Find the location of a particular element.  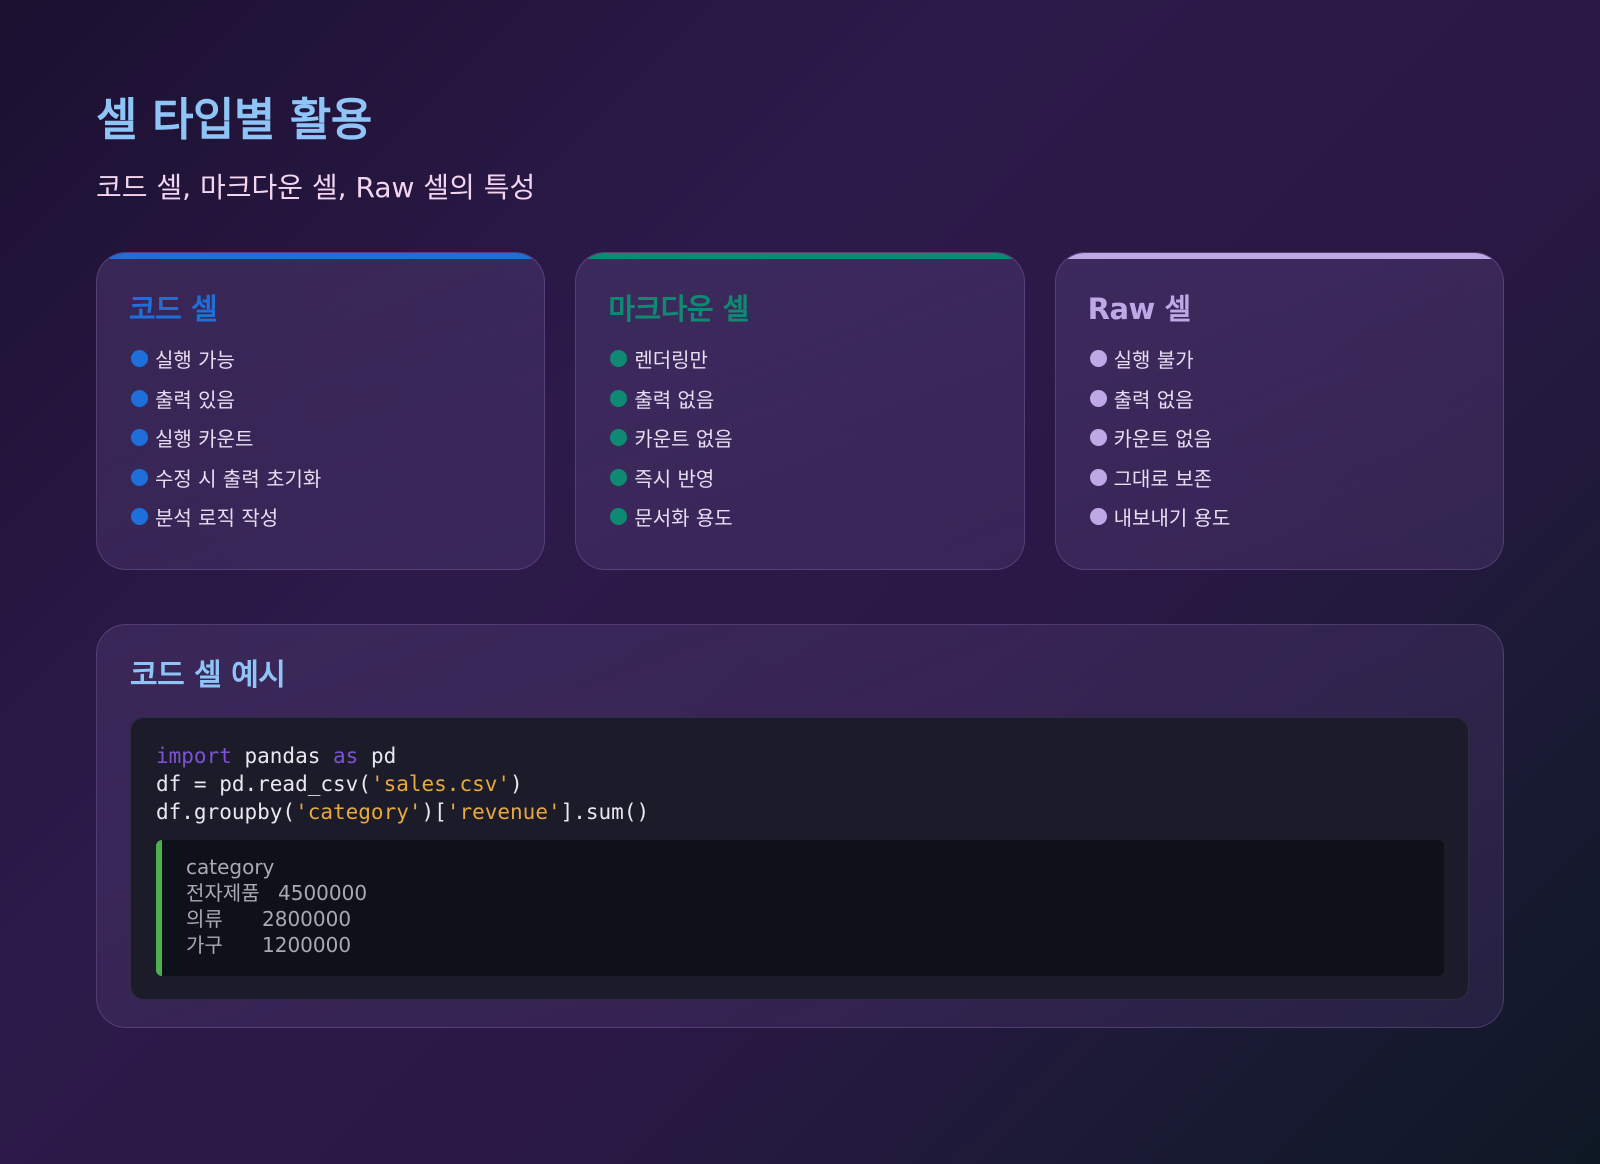

string-token: 'revenue' is located at coordinates (503, 812).